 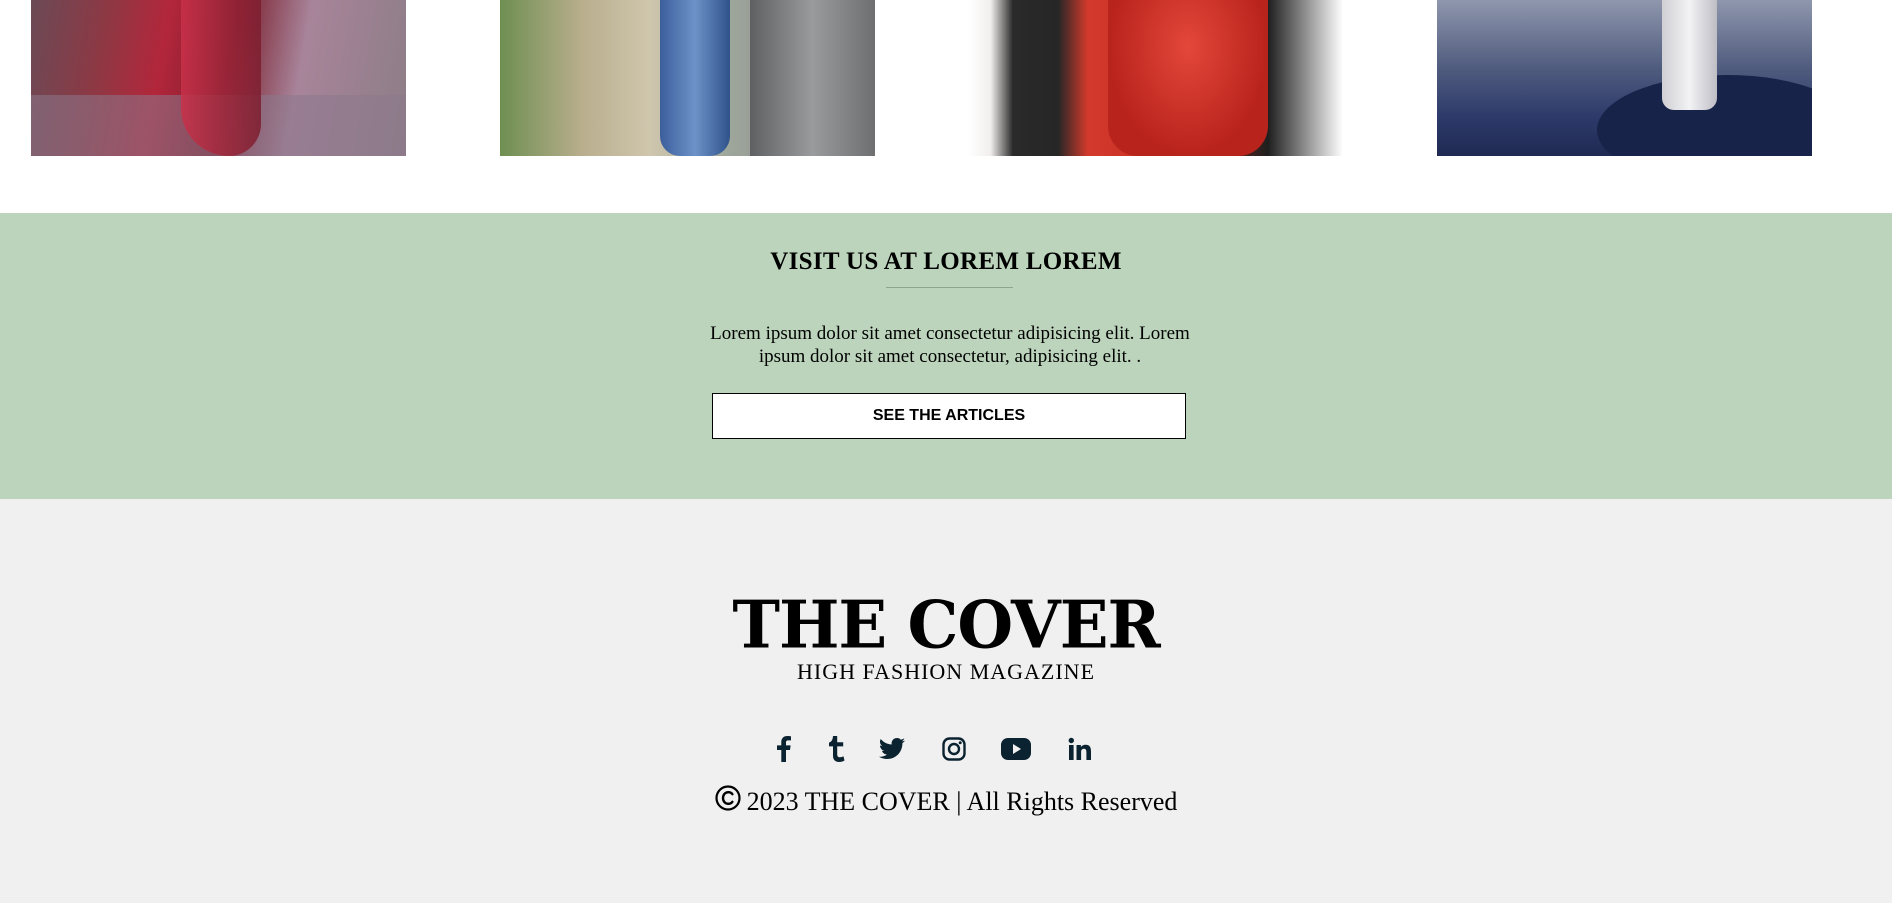 What do you see at coordinates (837, 749) in the screenshot?
I see `tumblr-icon` at bounding box center [837, 749].